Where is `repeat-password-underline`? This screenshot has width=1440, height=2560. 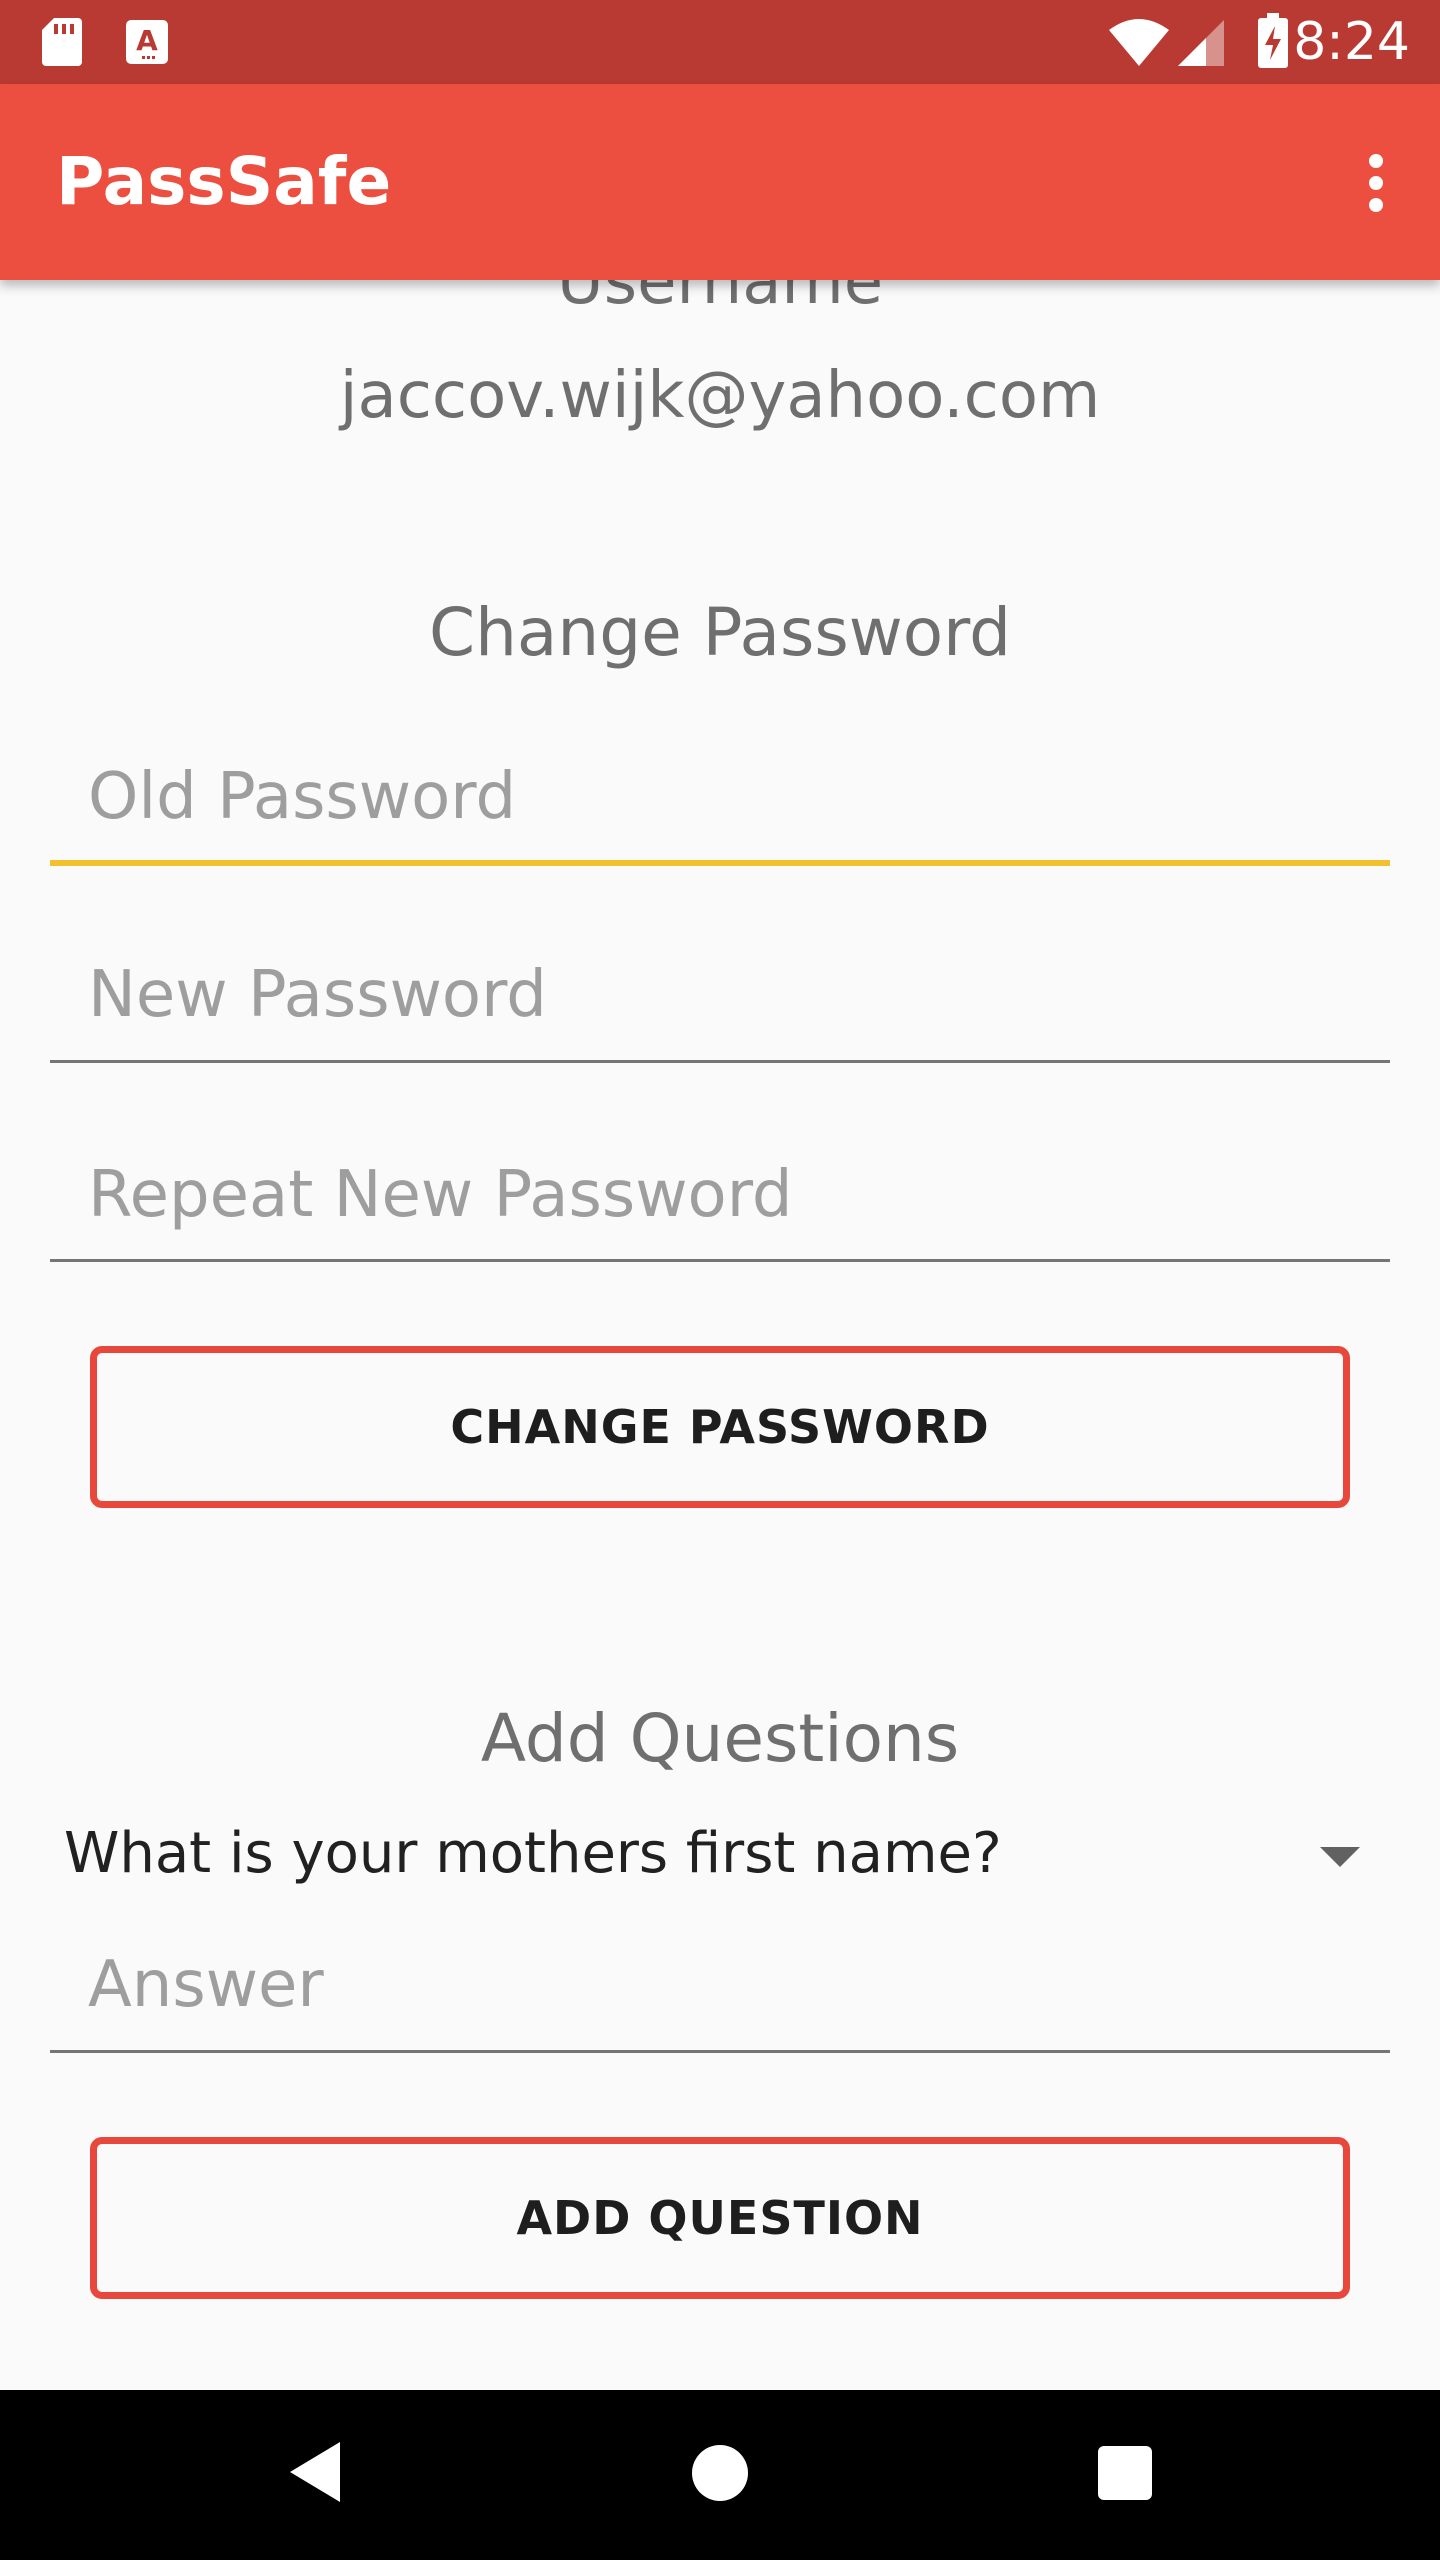 repeat-password-underline is located at coordinates (720, 1260).